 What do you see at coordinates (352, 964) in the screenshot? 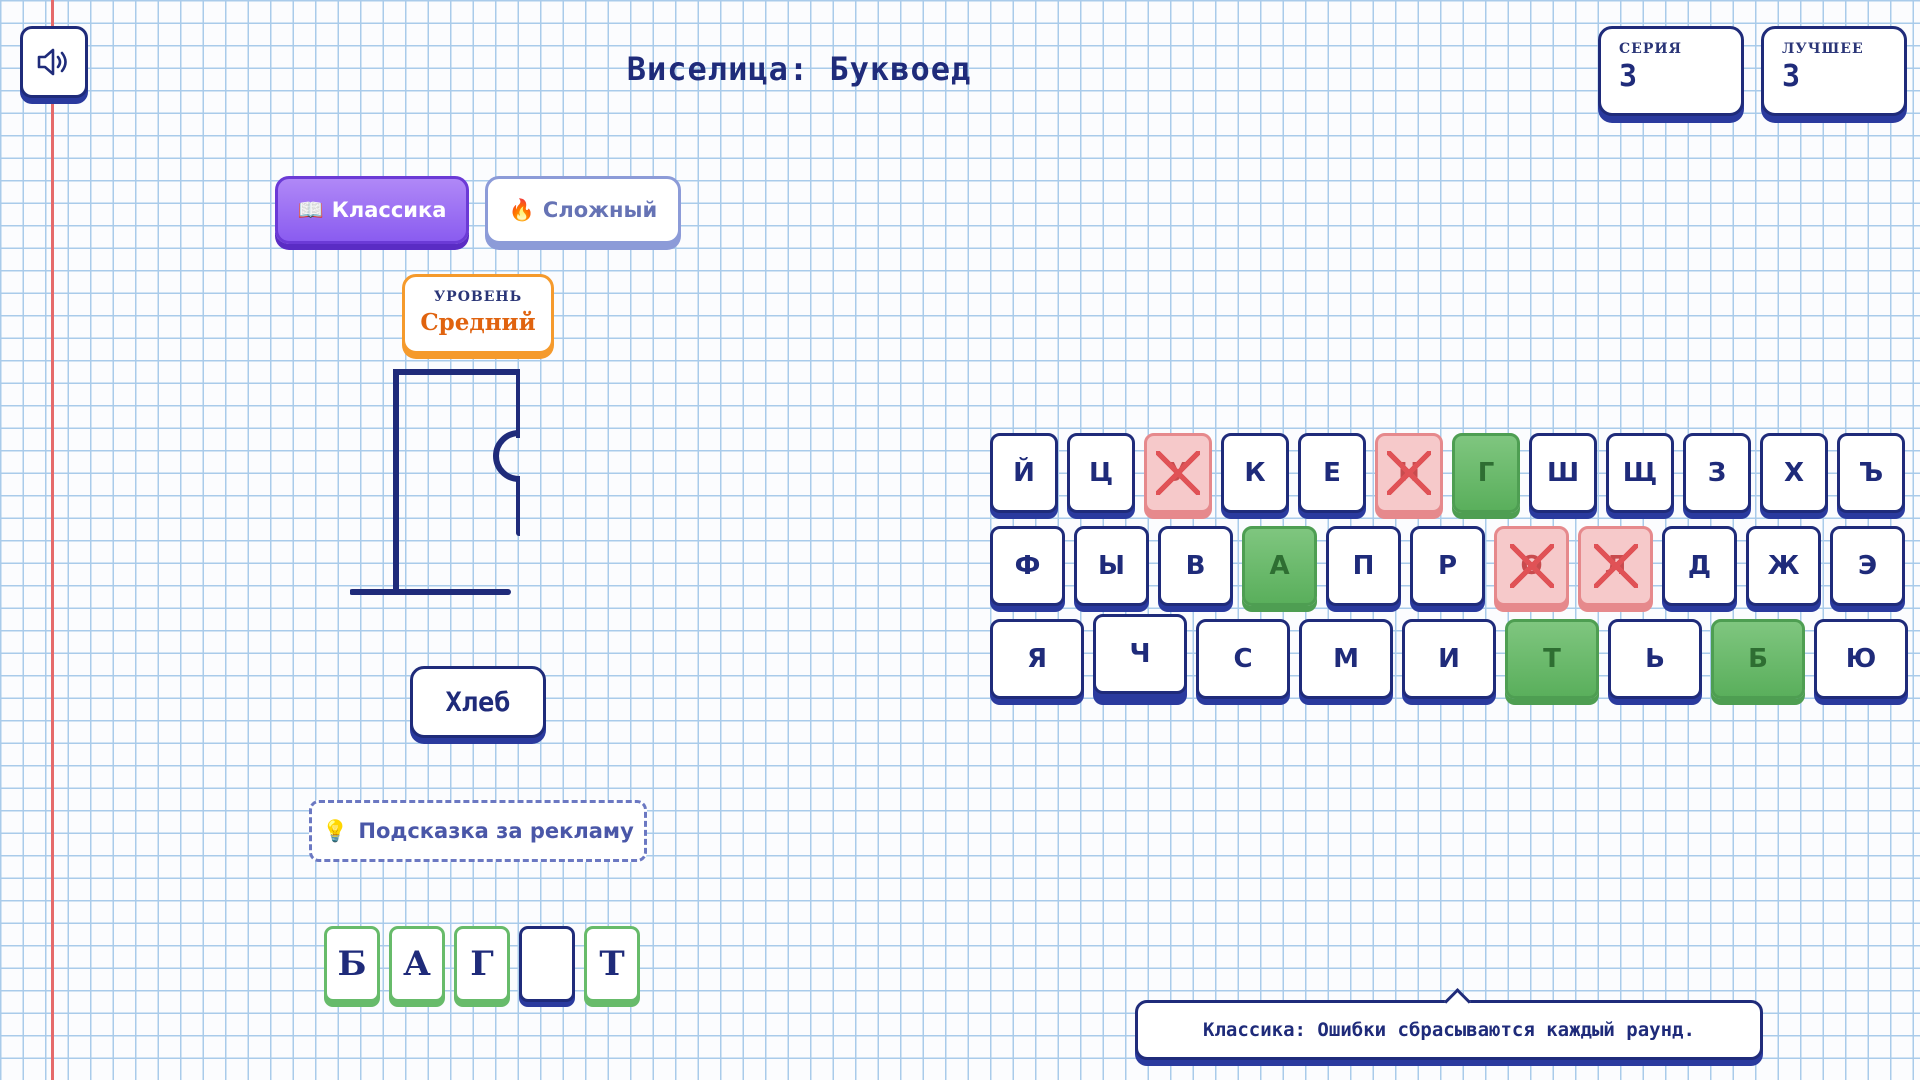
I see `word-slot-letter: Б` at bounding box center [352, 964].